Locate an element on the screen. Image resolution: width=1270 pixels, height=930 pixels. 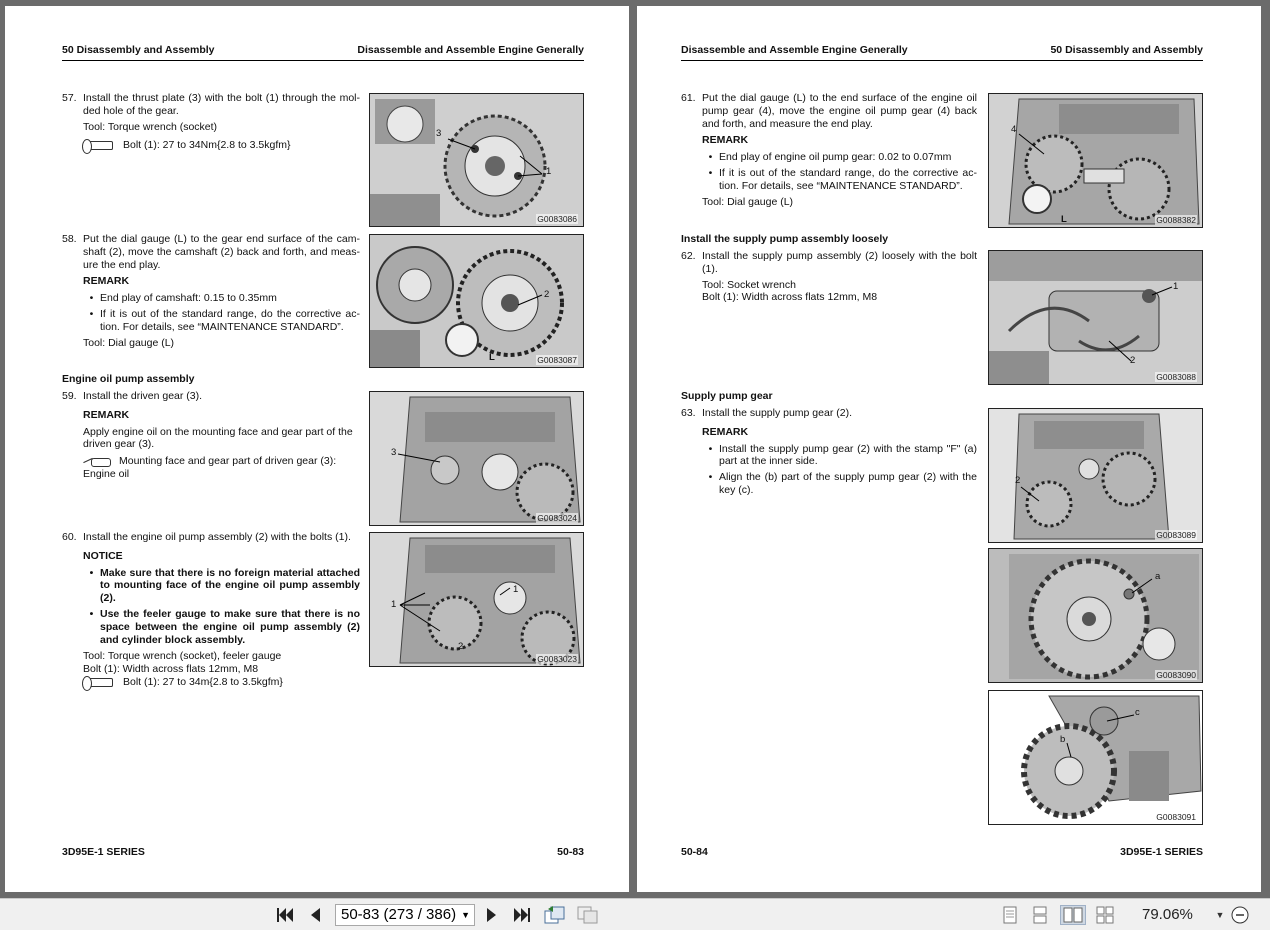
section-heading: Install the supply pump assembly loosely is located at coordinates (785, 239).